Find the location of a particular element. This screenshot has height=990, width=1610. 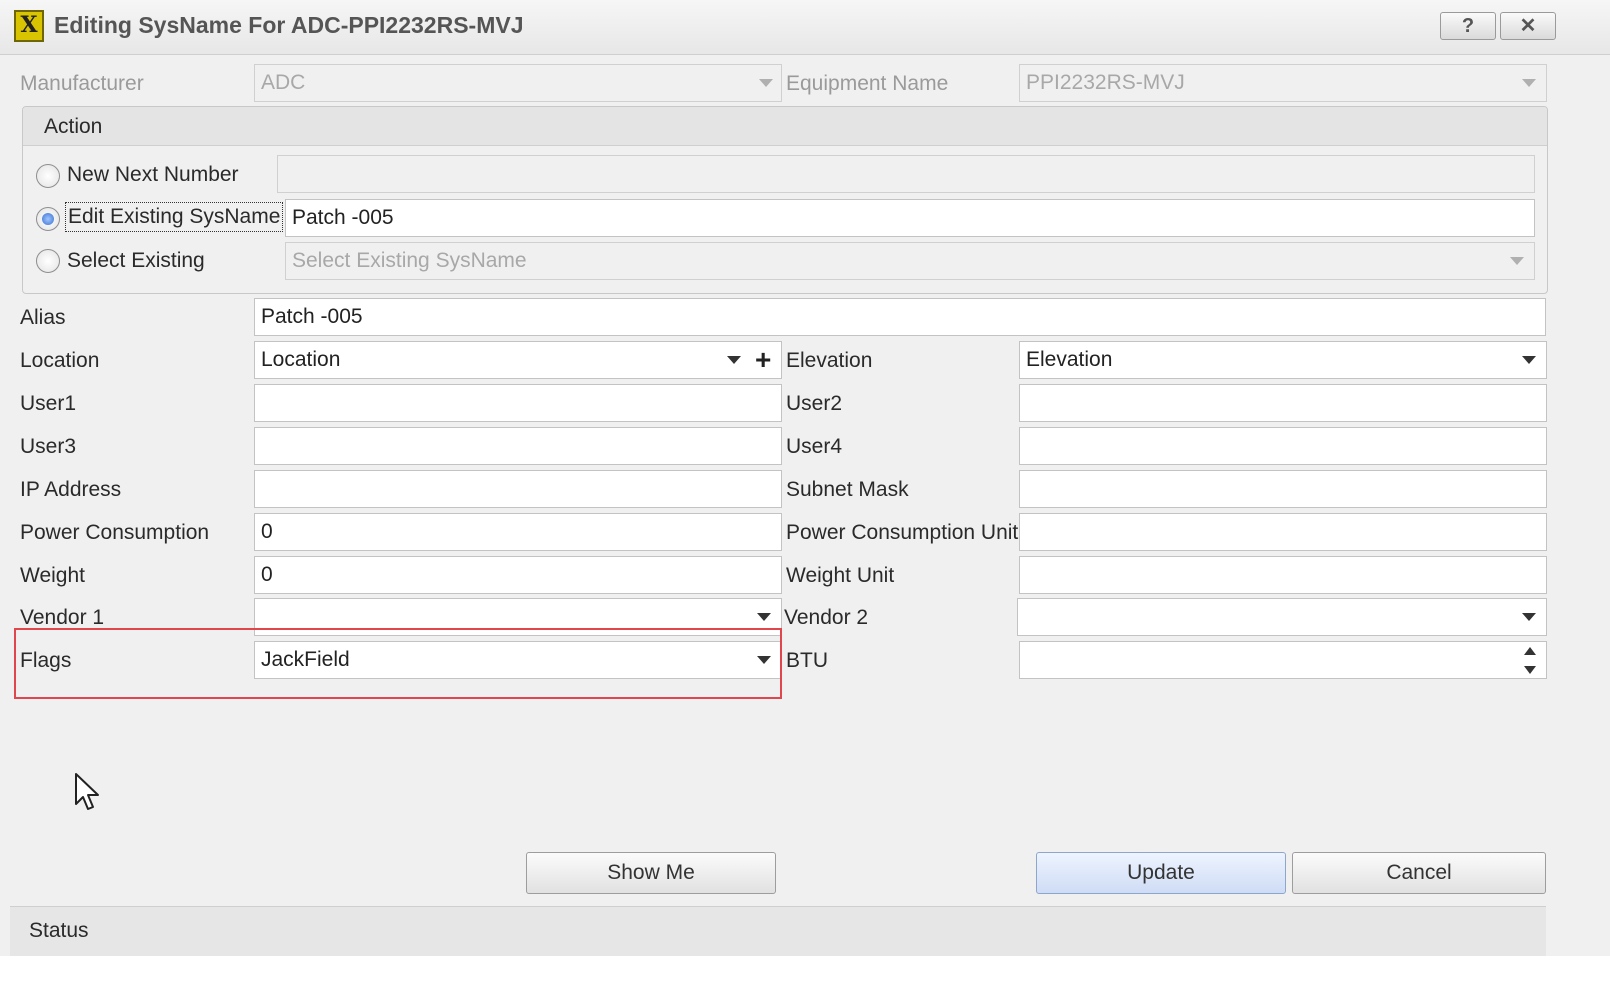

elevation-value: Elevation is located at coordinates (1069, 359).